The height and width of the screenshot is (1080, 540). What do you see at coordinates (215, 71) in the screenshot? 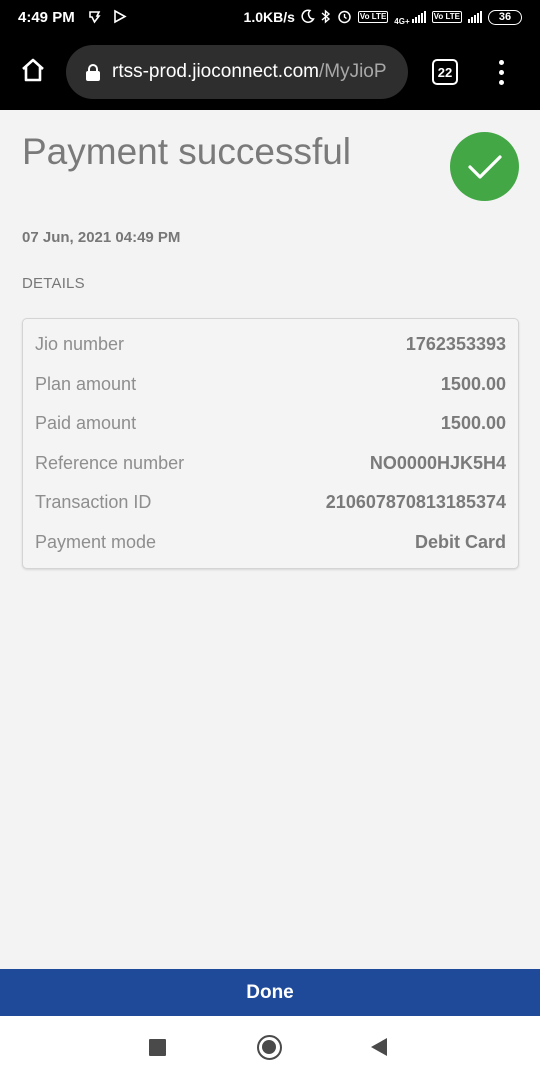
I see `url-domain: rtss-prod.jioconnect.com` at bounding box center [215, 71].